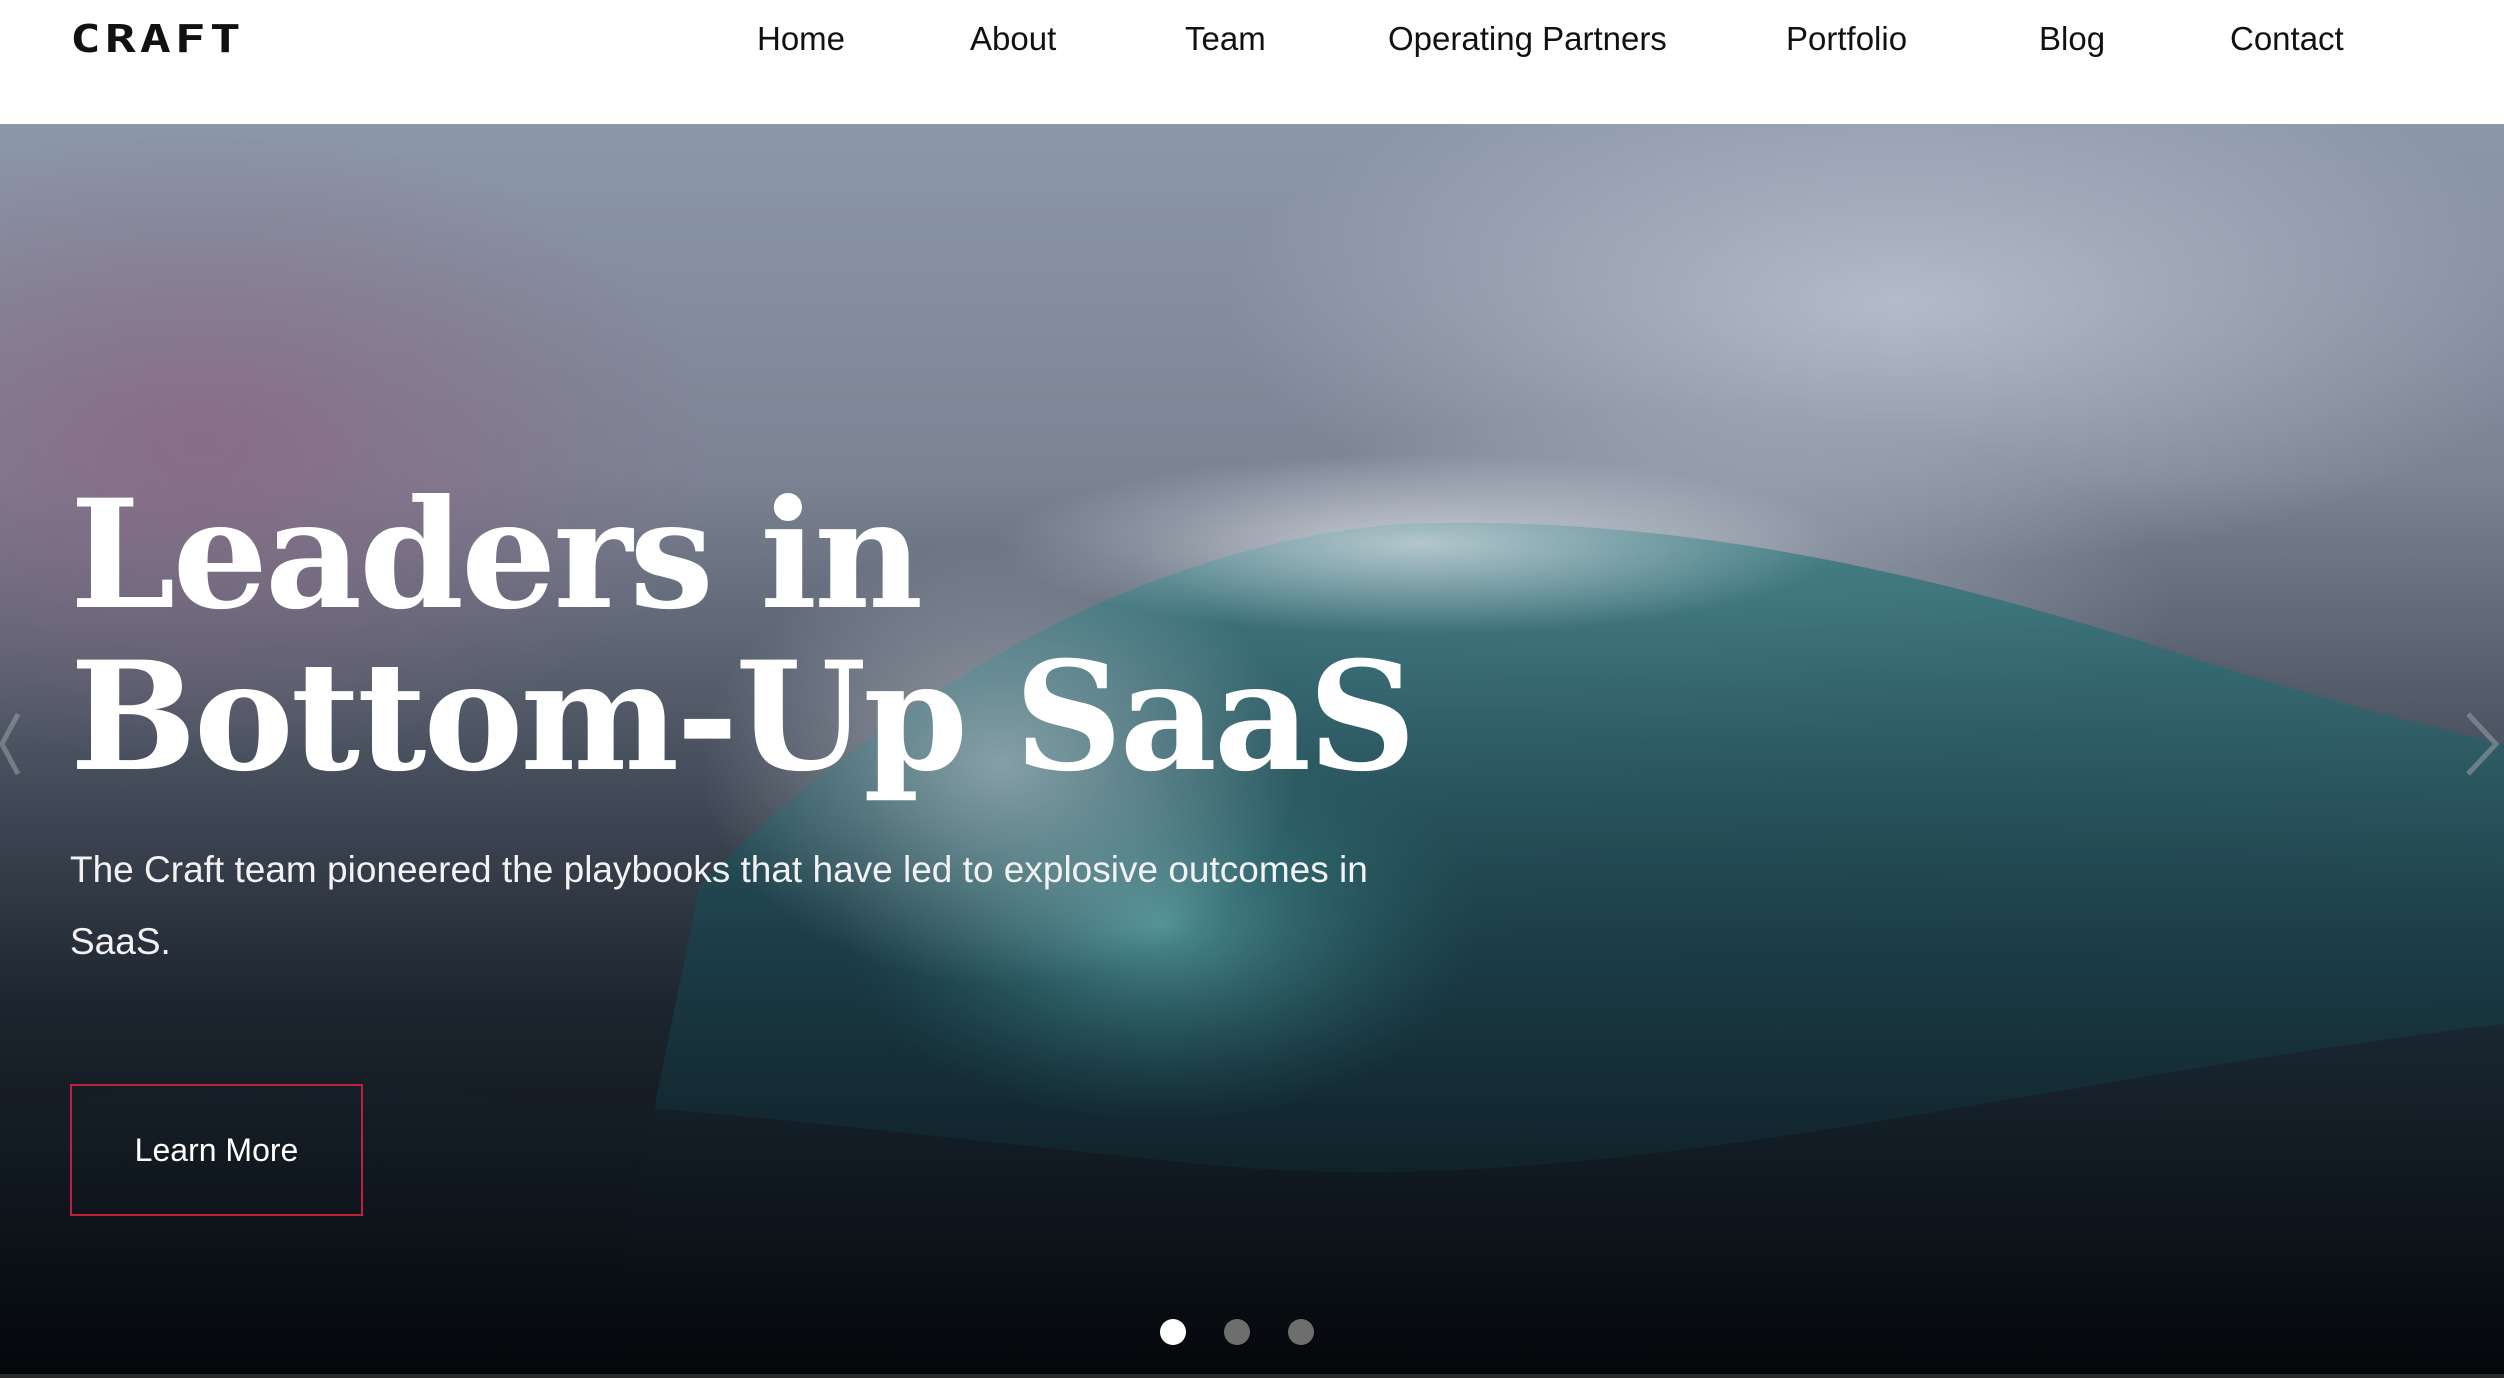 This screenshot has height=1378, width=2504. Describe the element at coordinates (1252, 1332) in the screenshot. I see `slider-pagination` at that location.